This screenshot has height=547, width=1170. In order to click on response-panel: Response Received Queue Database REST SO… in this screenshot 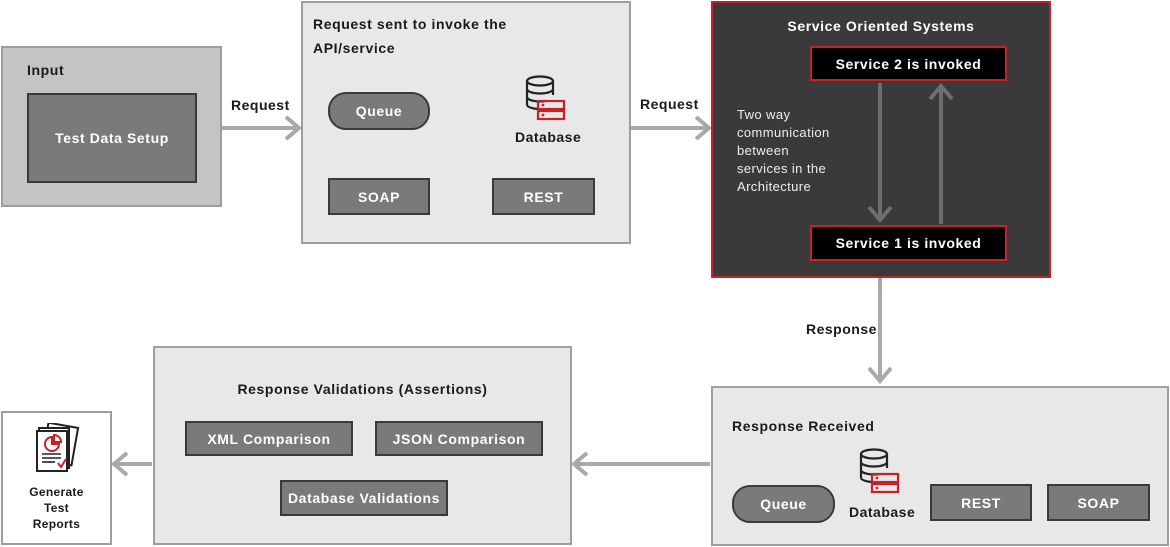, I will do `click(940, 466)`.